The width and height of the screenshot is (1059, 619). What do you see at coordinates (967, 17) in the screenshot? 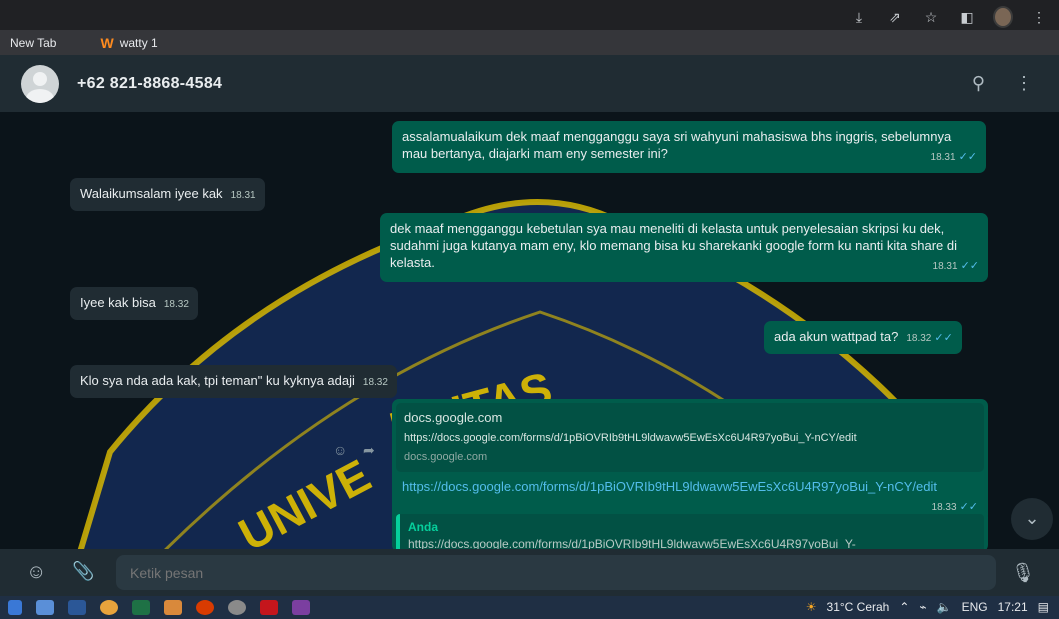
I see `sidepanel-icon: ◧` at bounding box center [967, 17].